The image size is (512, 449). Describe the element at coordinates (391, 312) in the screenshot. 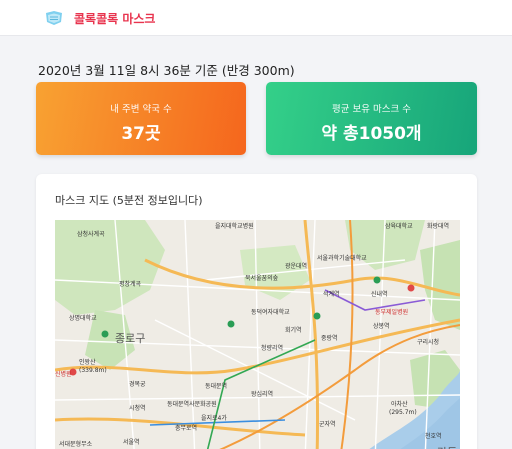

I see `map-label: 동부제일병원` at that location.